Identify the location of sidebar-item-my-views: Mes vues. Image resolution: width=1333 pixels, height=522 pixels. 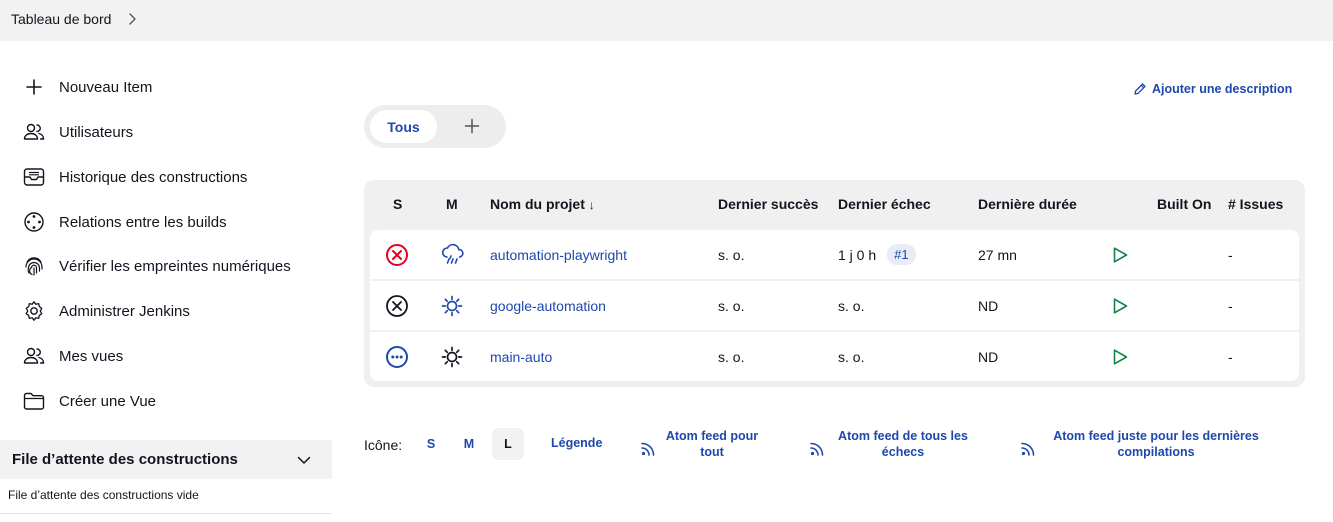
(72, 356).